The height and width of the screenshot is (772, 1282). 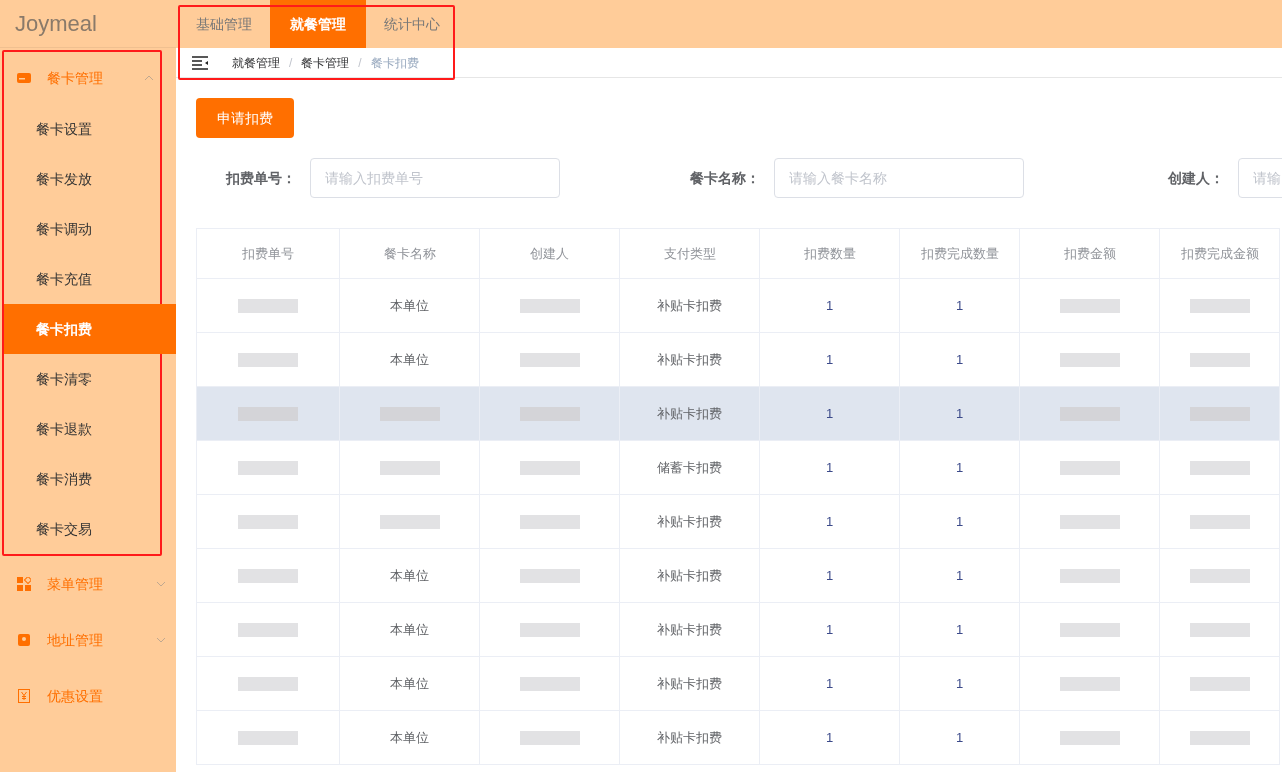 What do you see at coordinates (1195, 178) in the screenshot?
I see `filter-label: 创建人：` at bounding box center [1195, 178].